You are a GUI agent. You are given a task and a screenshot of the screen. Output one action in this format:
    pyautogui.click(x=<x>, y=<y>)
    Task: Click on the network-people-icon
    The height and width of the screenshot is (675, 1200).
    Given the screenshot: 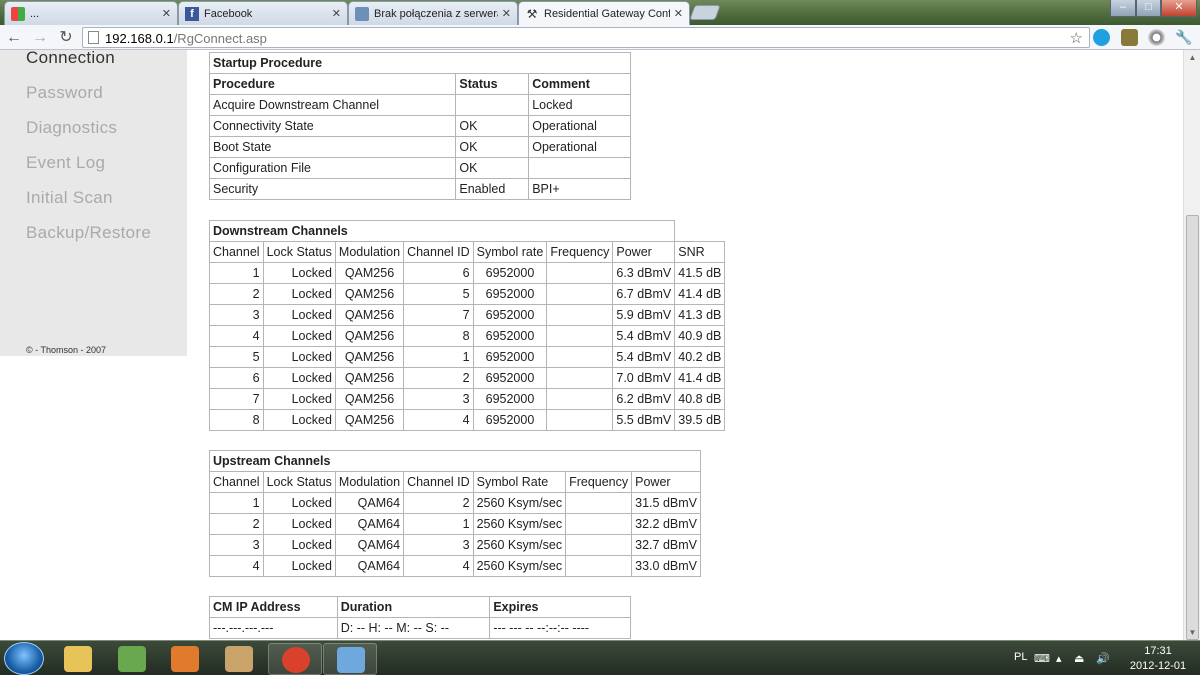 What is the action you would take?
    pyautogui.click(x=132, y=659)
    